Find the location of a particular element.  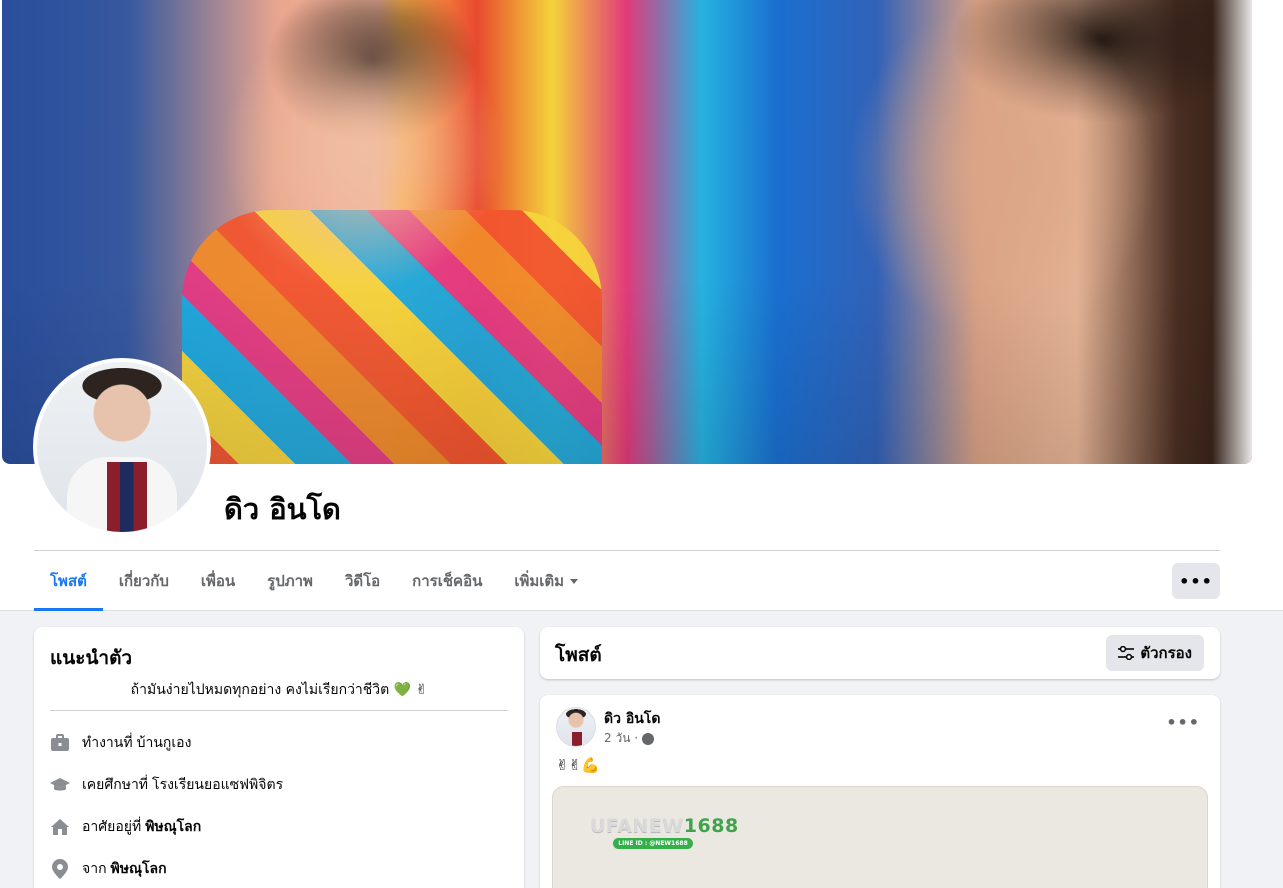

tab-label: การเช็คอิน is located at coordinates (447, 581).